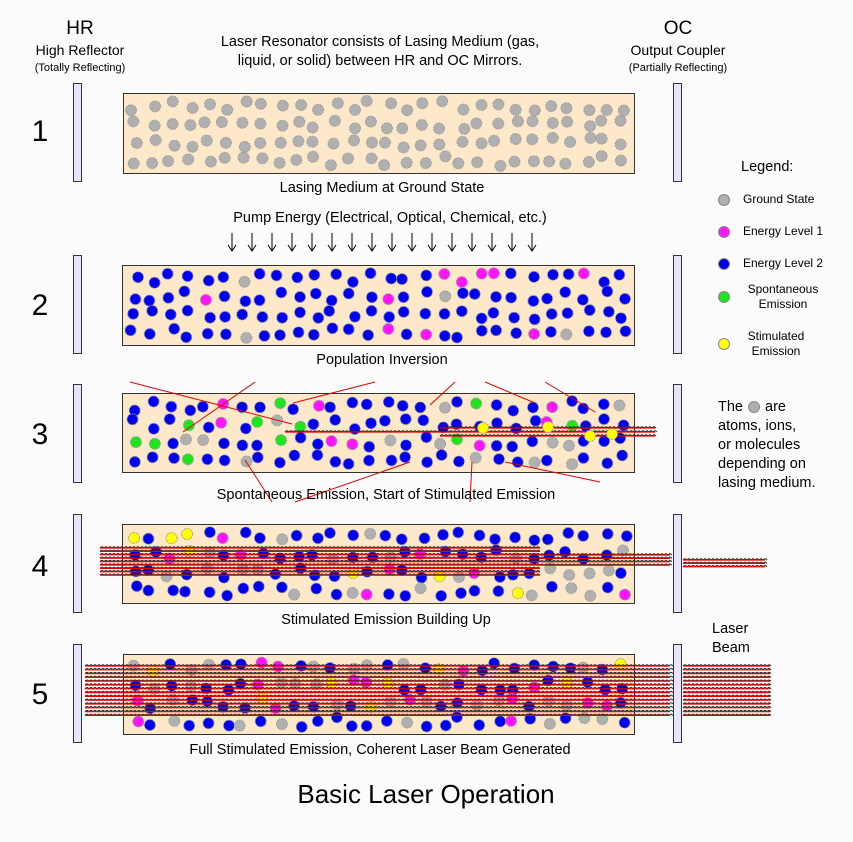 The width and height of the screenshot is (853, 842). Describe the element at coordinates (767, 167) in the screenshot. I see `legend-title: Legend:` at that location.